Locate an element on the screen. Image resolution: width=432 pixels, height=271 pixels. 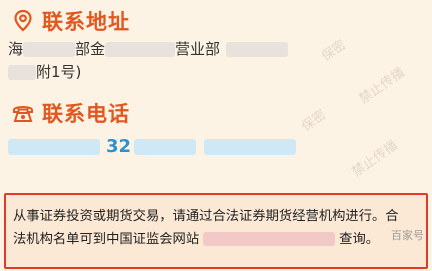
phone-number: 32 is located at coordinates (173, 147).